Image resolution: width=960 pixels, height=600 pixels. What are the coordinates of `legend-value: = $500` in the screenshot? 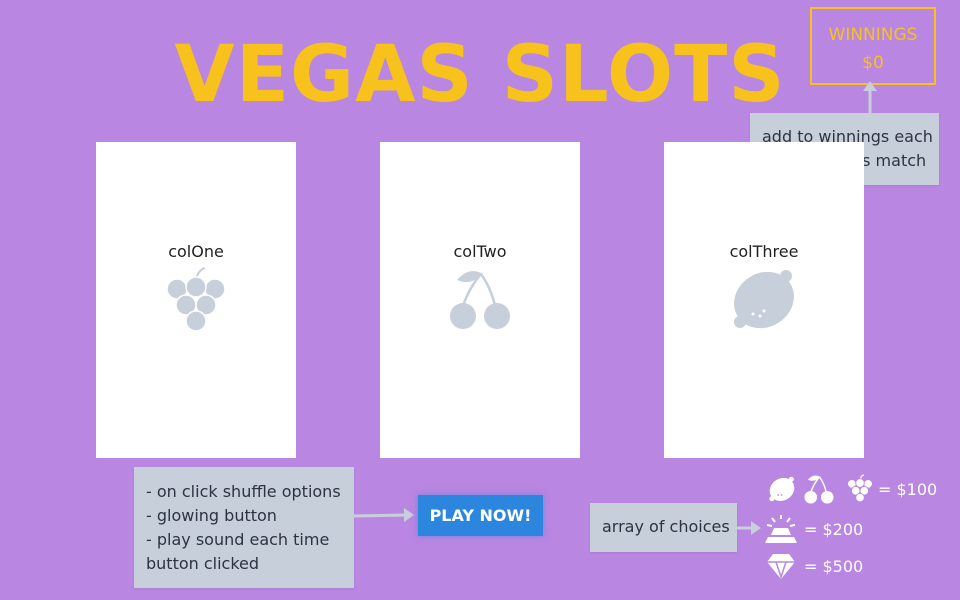 It's located at (834, 566).